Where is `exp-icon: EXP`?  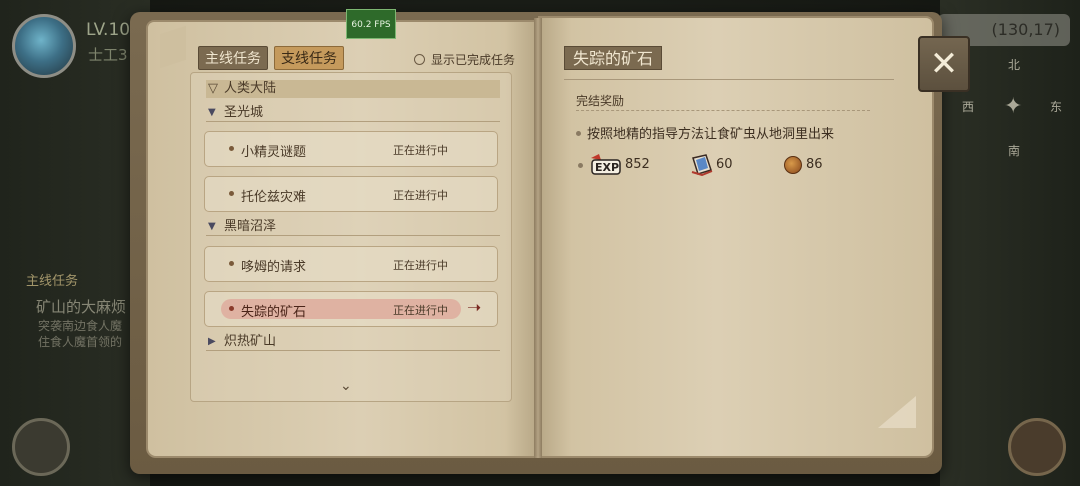 exp-icon: EXP is located at coordinates (606, 164).